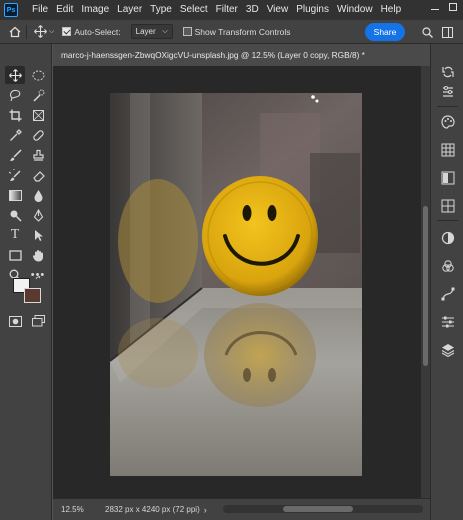 The image size is (463, 520). I want to click on swatches-icon, so click(447, 149).